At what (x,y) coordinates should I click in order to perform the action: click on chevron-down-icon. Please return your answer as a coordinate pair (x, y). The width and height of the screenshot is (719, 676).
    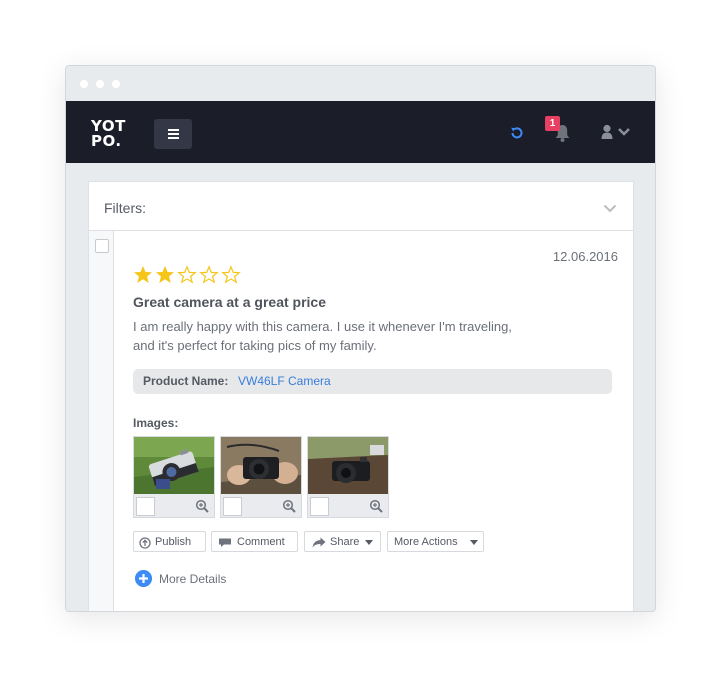
    Looking at the image, I should click on (610, 208).